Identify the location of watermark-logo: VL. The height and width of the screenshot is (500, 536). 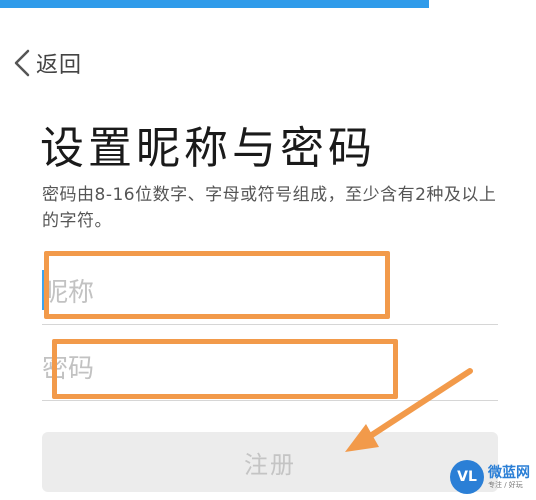
(467, 477).